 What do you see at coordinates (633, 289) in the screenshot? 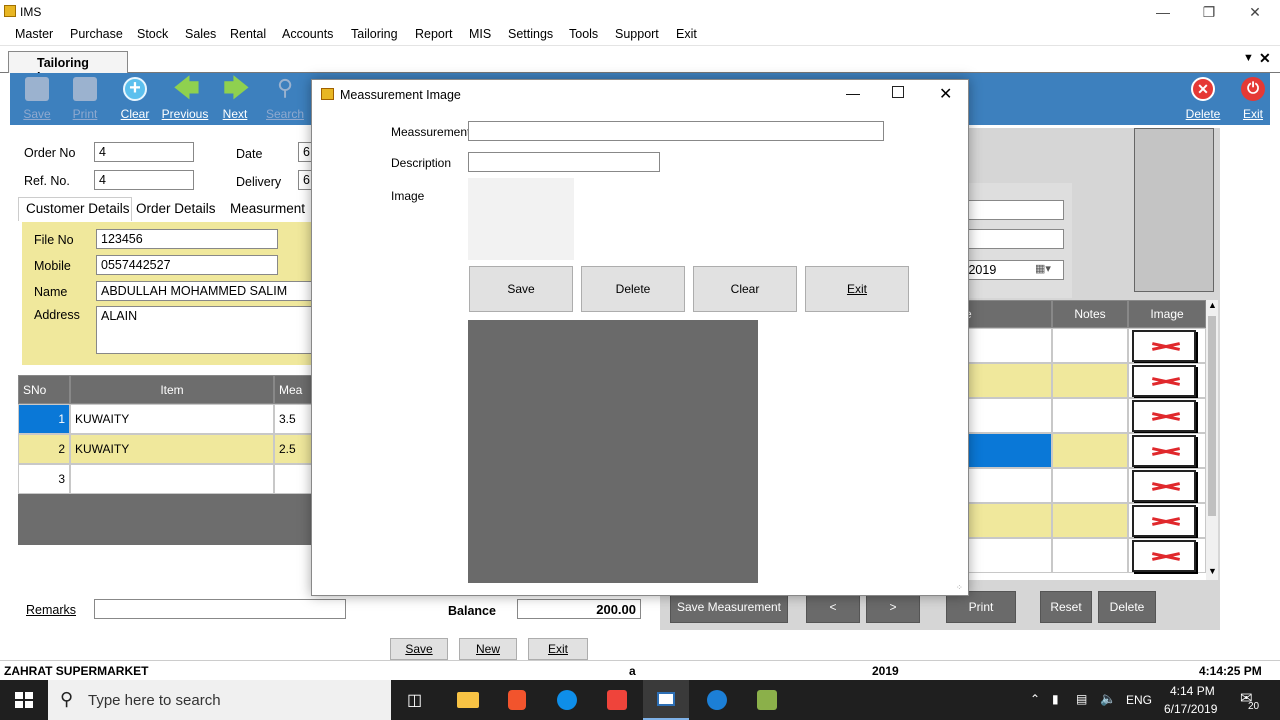
I see `dialog-delete-button: Delete` at bounding box center [633, 289].